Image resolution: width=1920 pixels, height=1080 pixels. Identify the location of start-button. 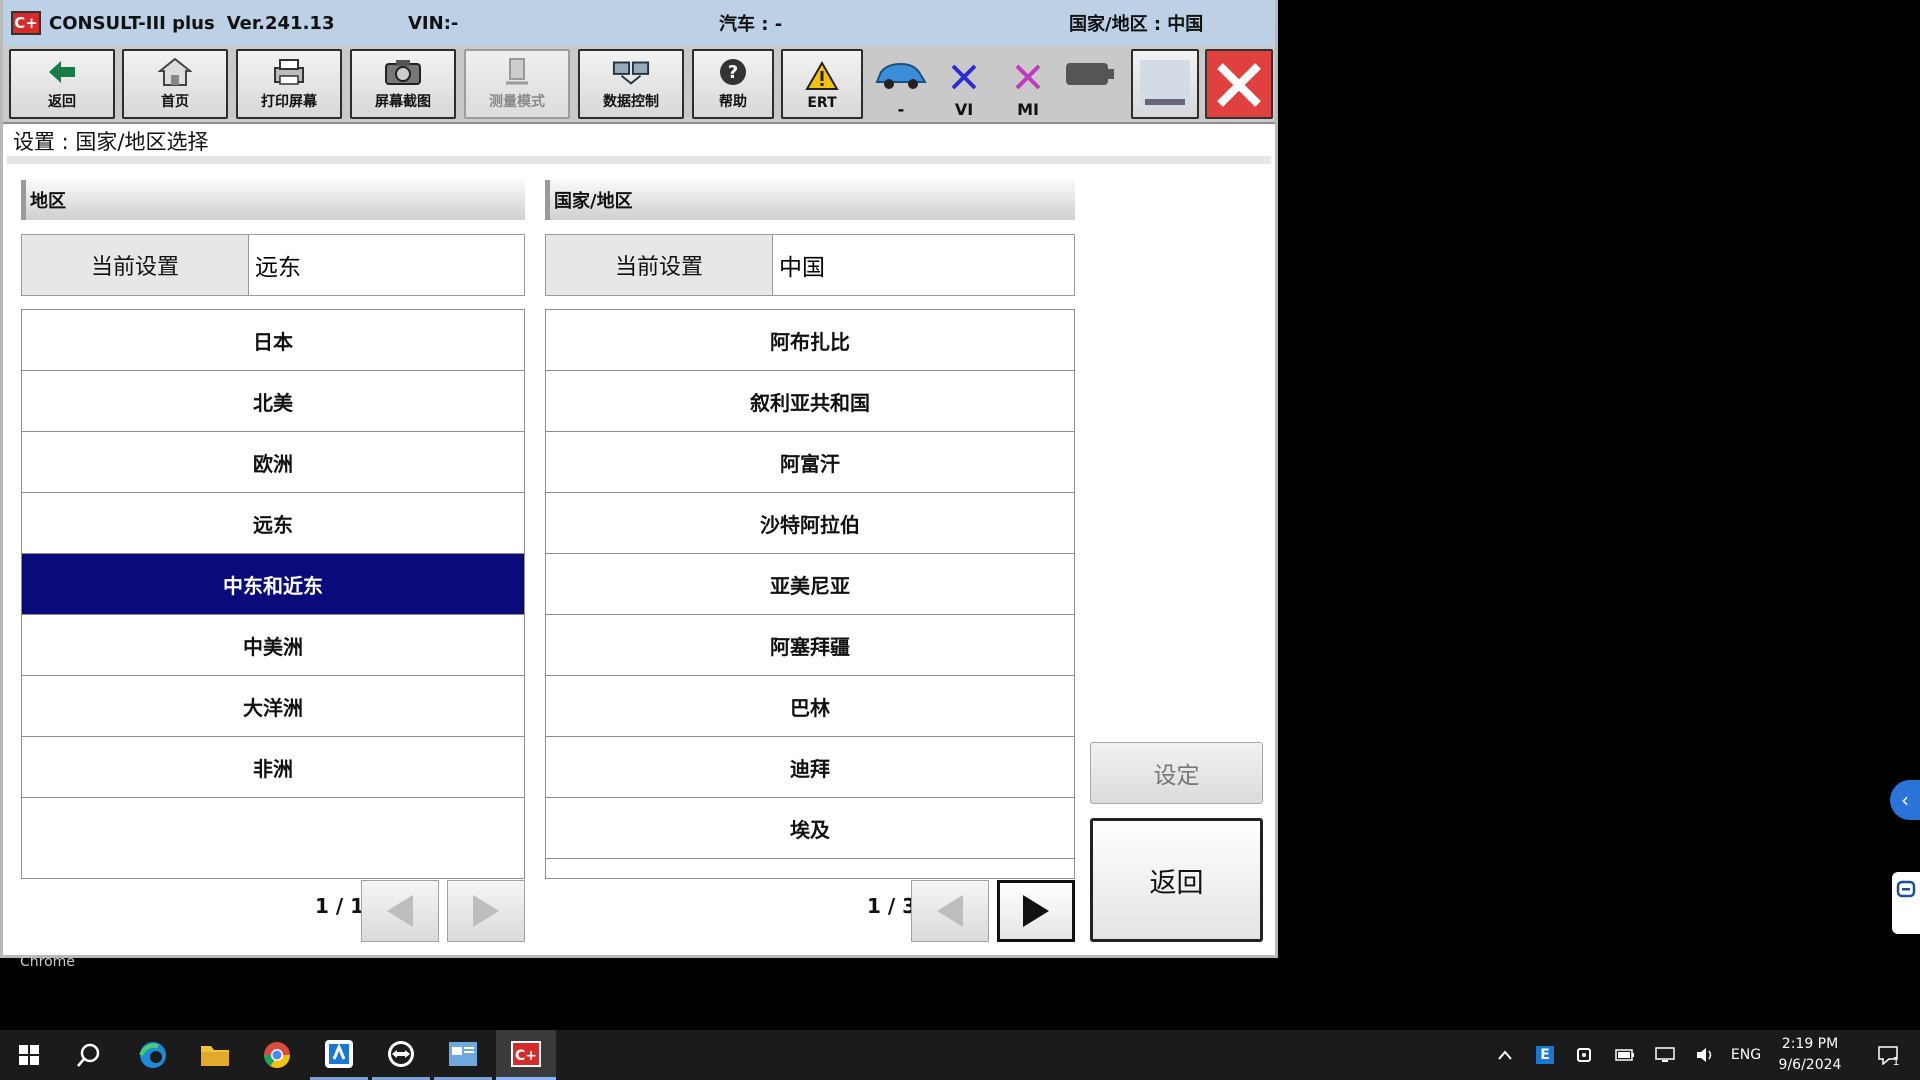
(29, 1055).